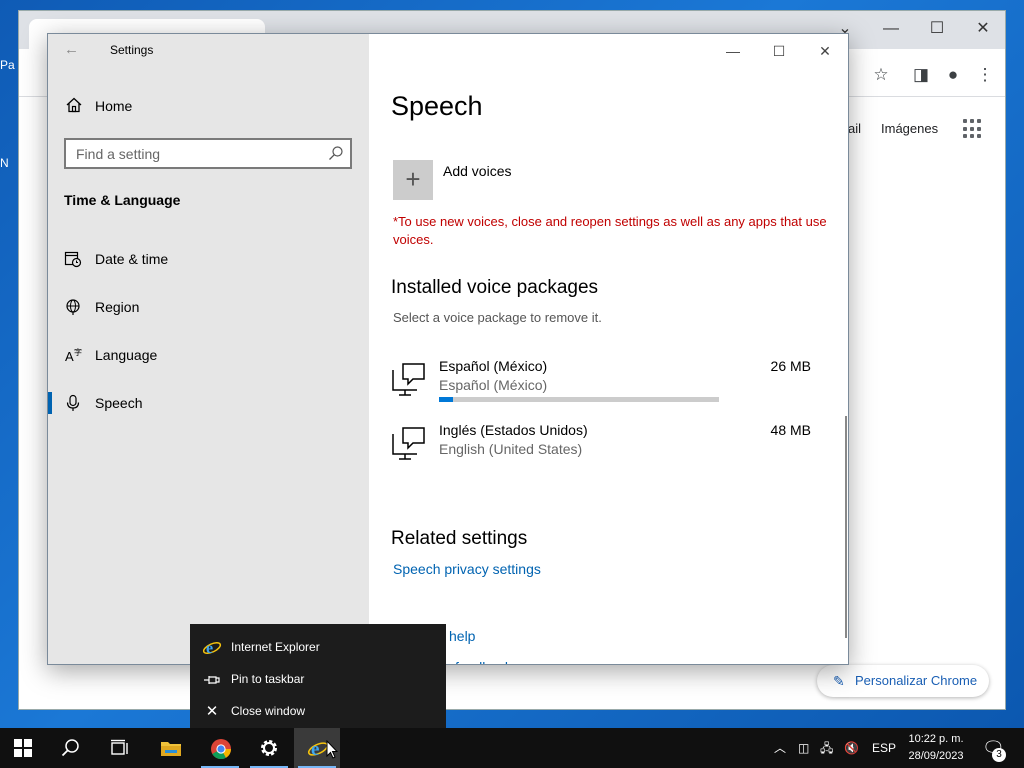 The width and height of the screenshot is (1024, 768). I want to click on mouse-cursor-icon, so click(332, 749).